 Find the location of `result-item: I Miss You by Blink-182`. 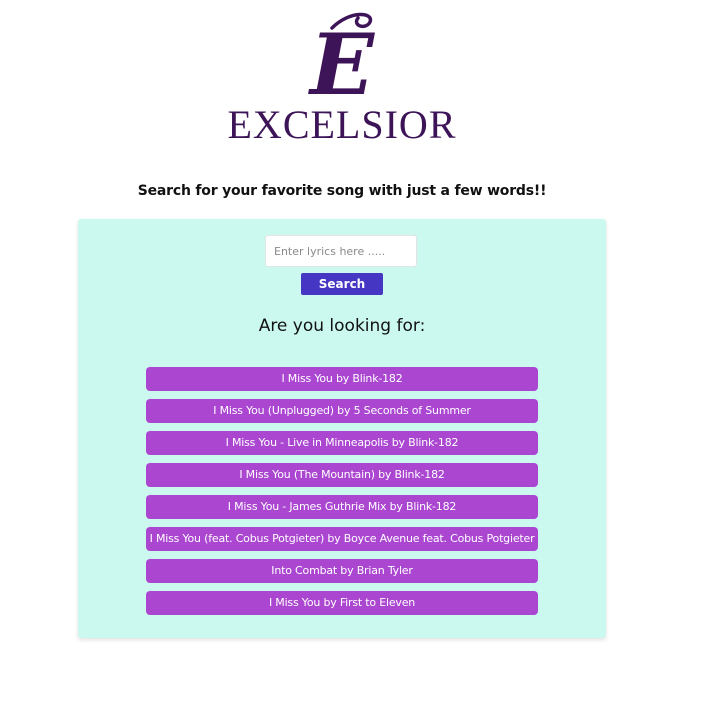

result-item: I Miss You by Blink-182 is located at coordinates (342, 379).